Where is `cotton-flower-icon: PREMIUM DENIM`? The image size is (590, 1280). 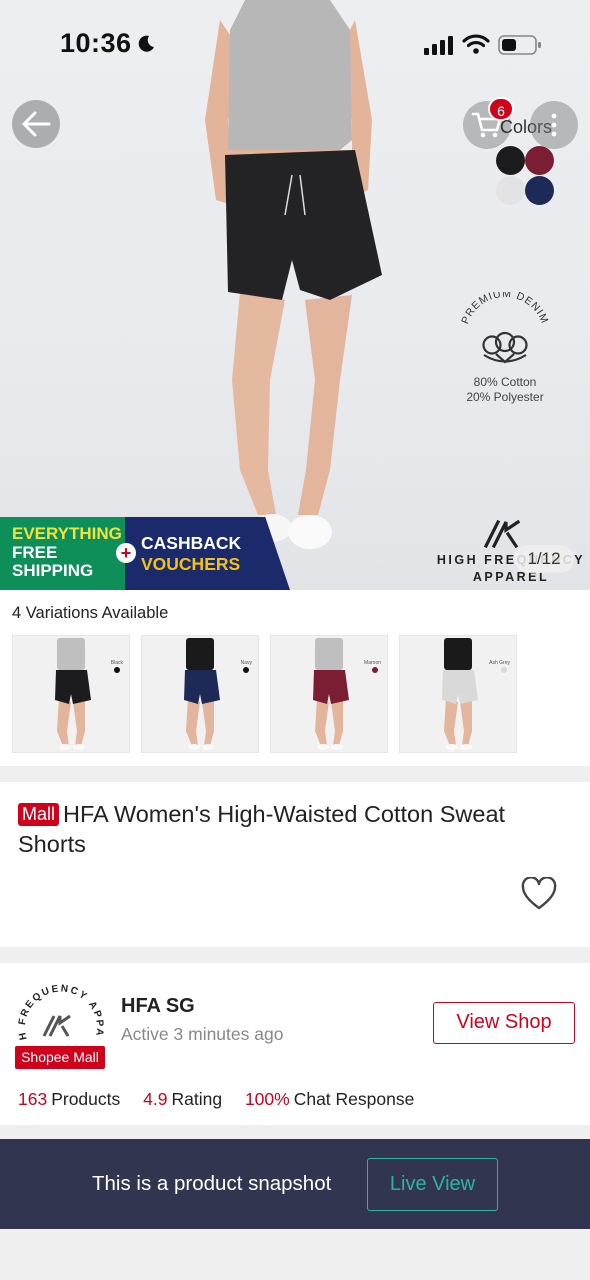 cotton-flower-icon: PREMIUM DENIM is located at coordinates (505, 326).